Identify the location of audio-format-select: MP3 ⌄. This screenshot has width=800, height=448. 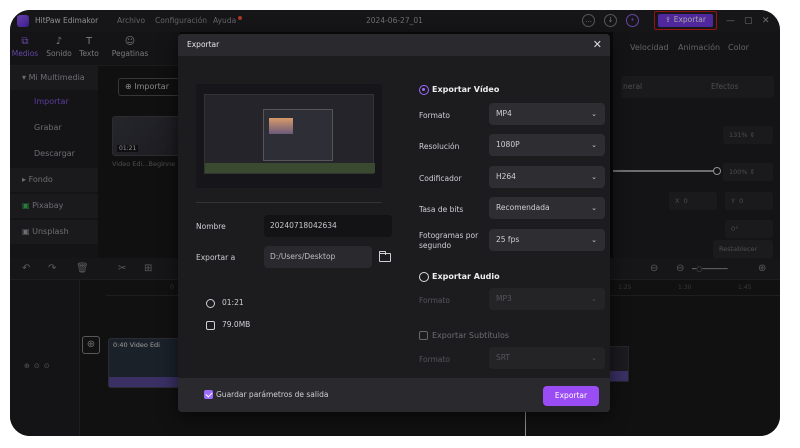
(547, 299).